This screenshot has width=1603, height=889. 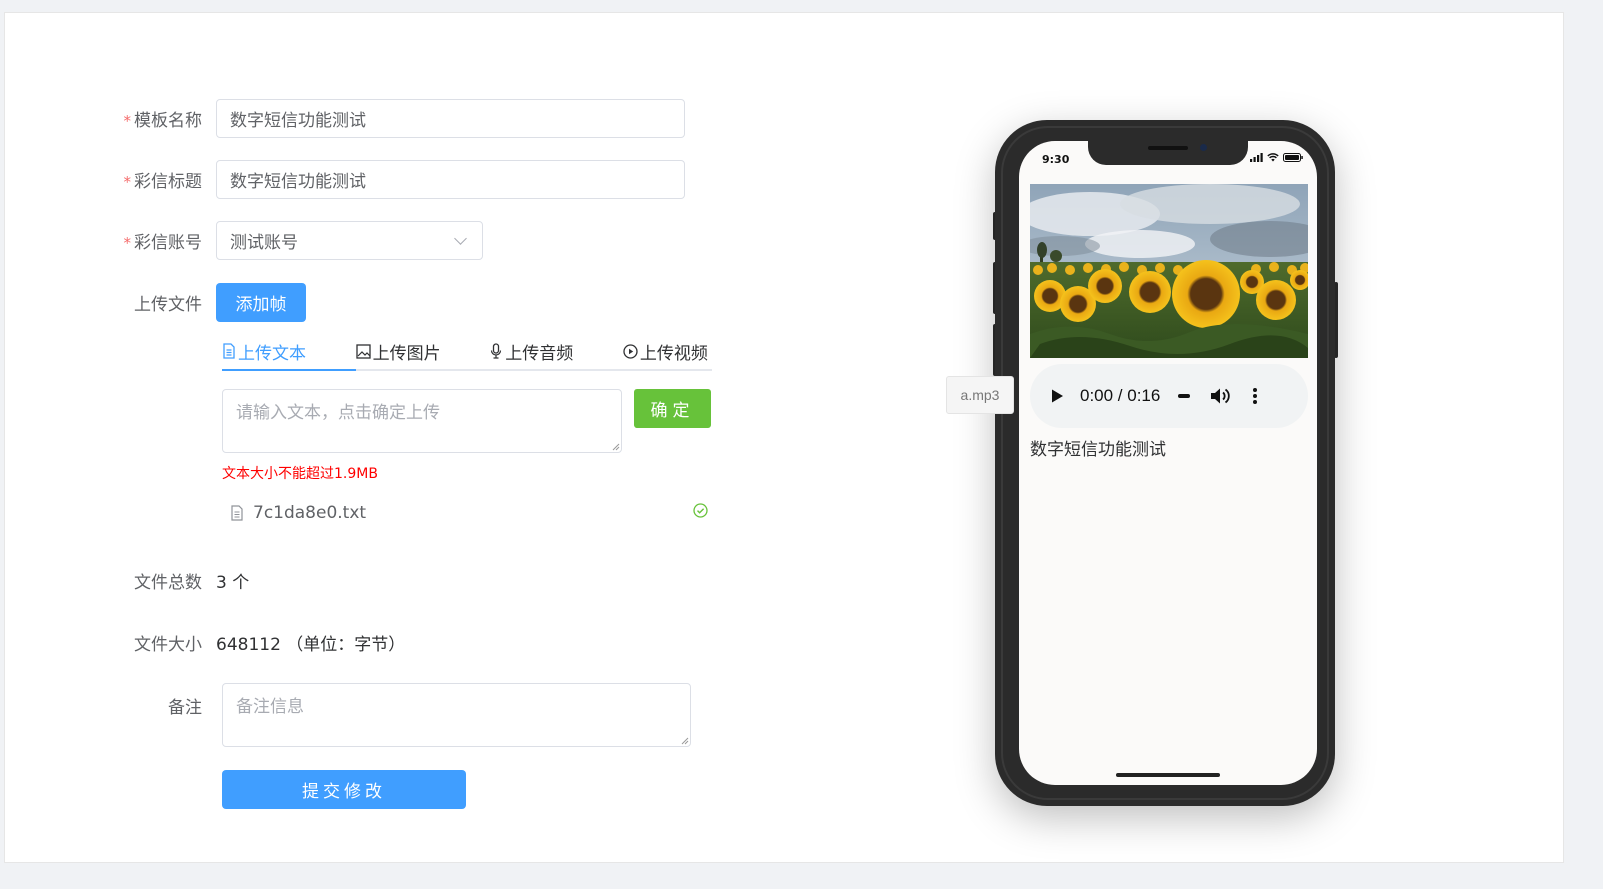 I want to click on template-name-row: * 模板名称 数字短信功能测试, so click(x=345, y=118).